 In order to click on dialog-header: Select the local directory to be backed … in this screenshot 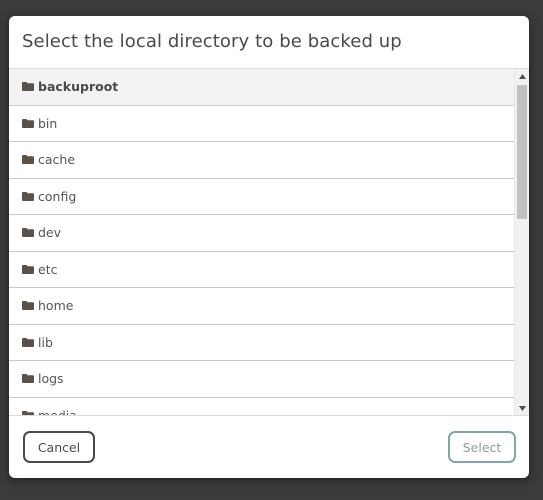, I will do `click(269, 42)`.